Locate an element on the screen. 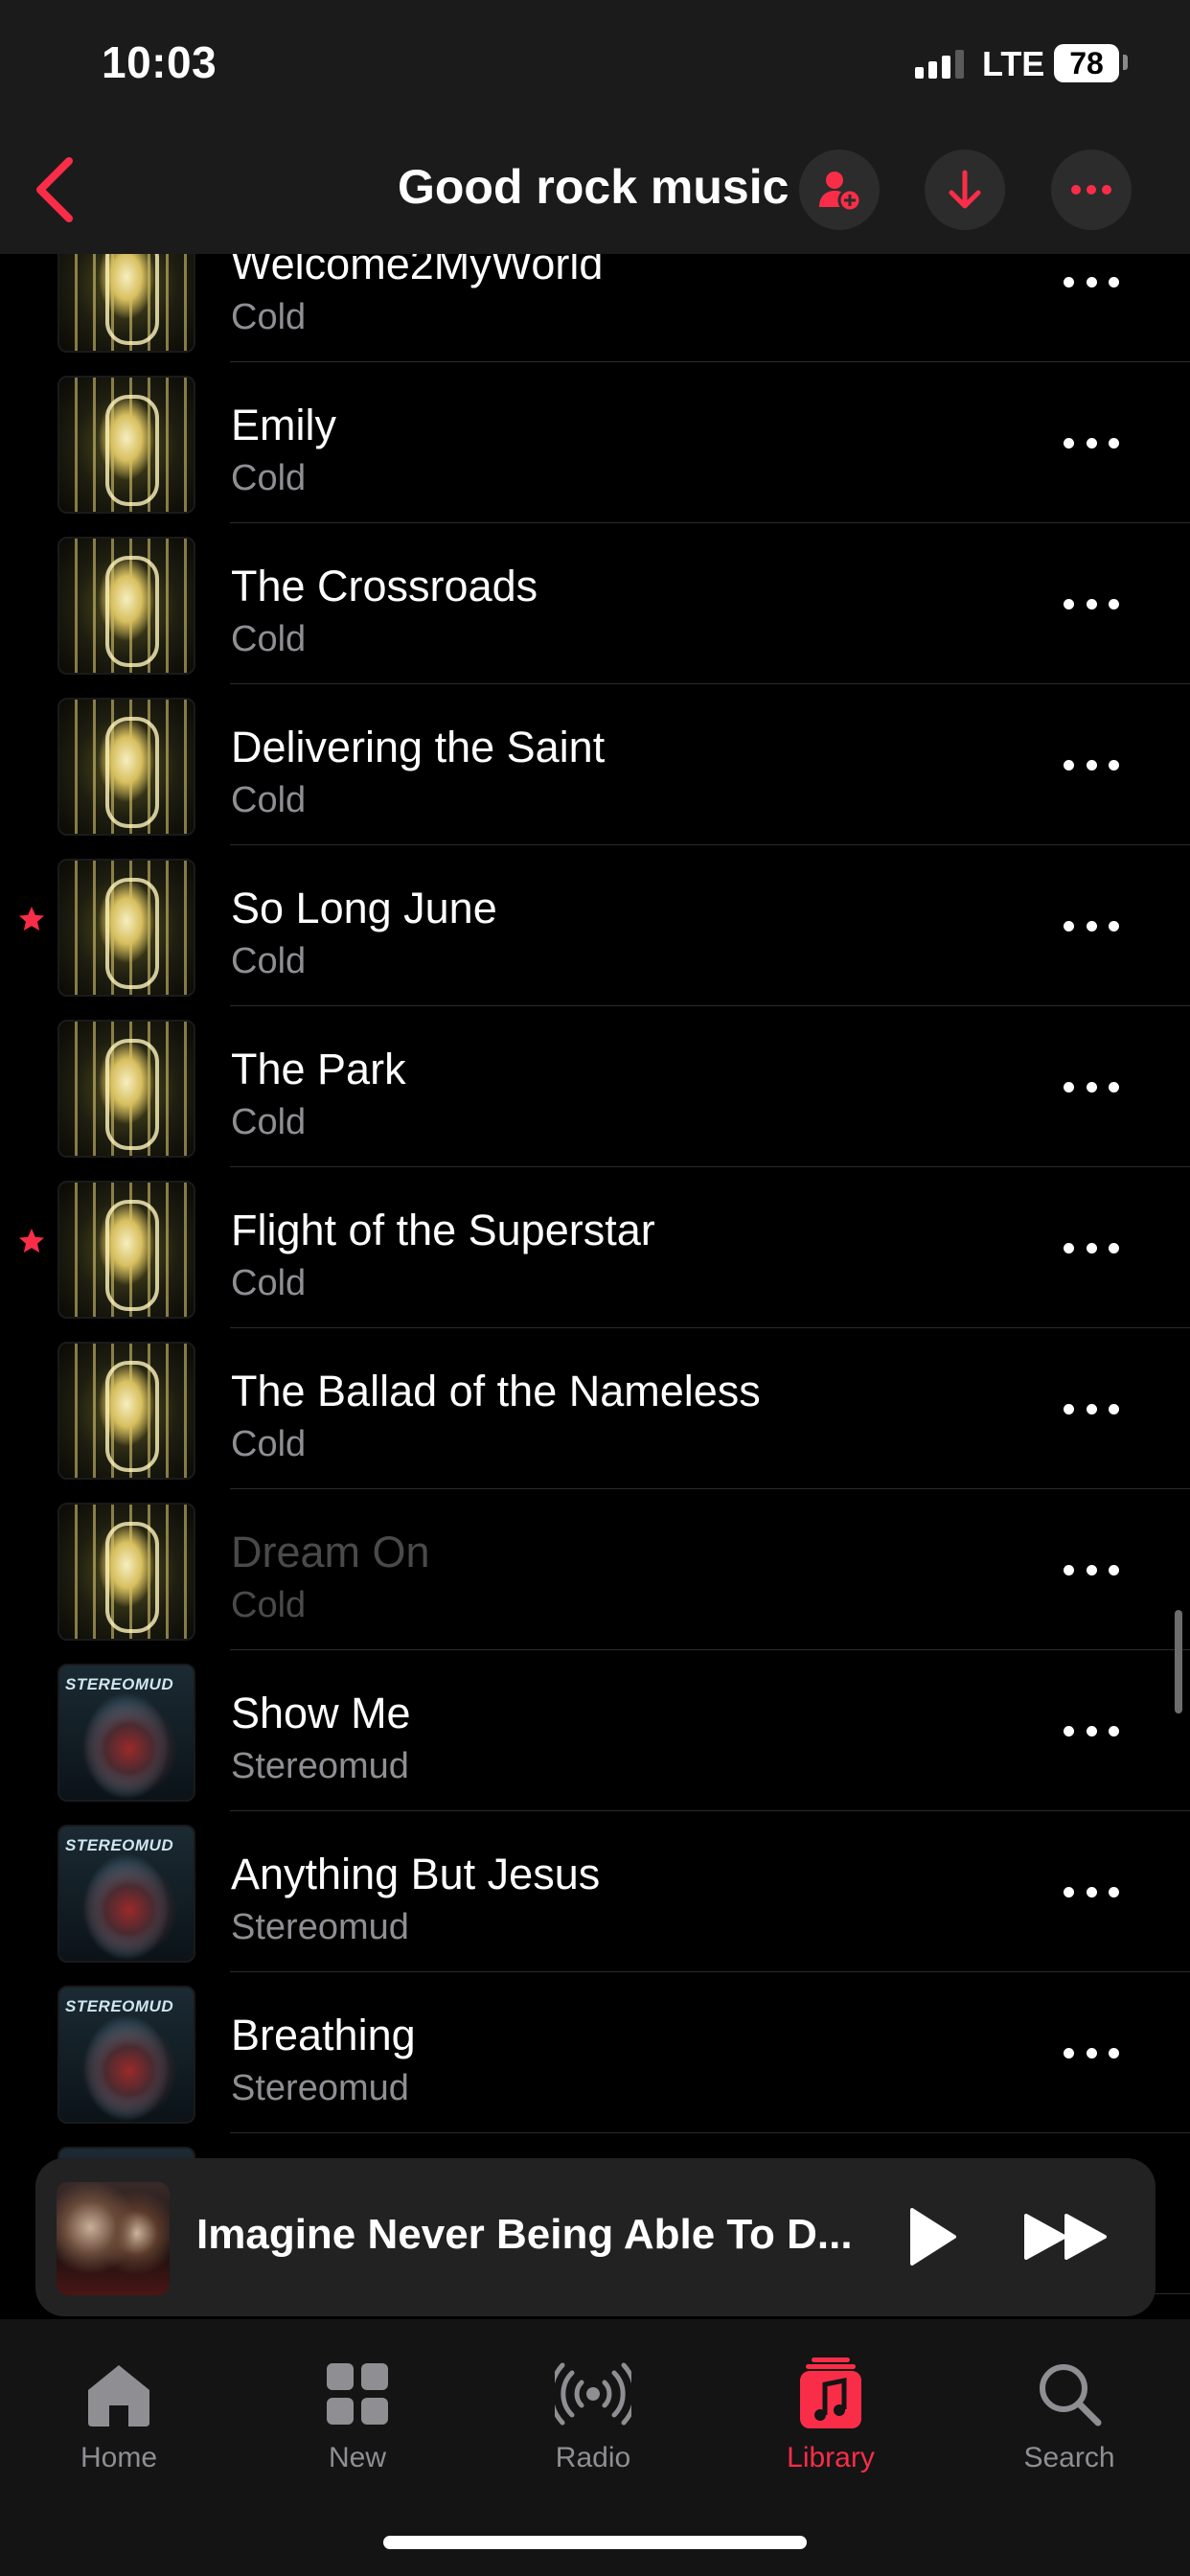  music-note-icon is located at coordinates (831, 2393).